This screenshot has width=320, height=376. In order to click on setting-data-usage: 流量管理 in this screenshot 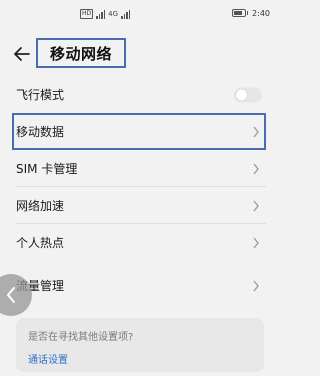, I will do `click(139, 285)`.